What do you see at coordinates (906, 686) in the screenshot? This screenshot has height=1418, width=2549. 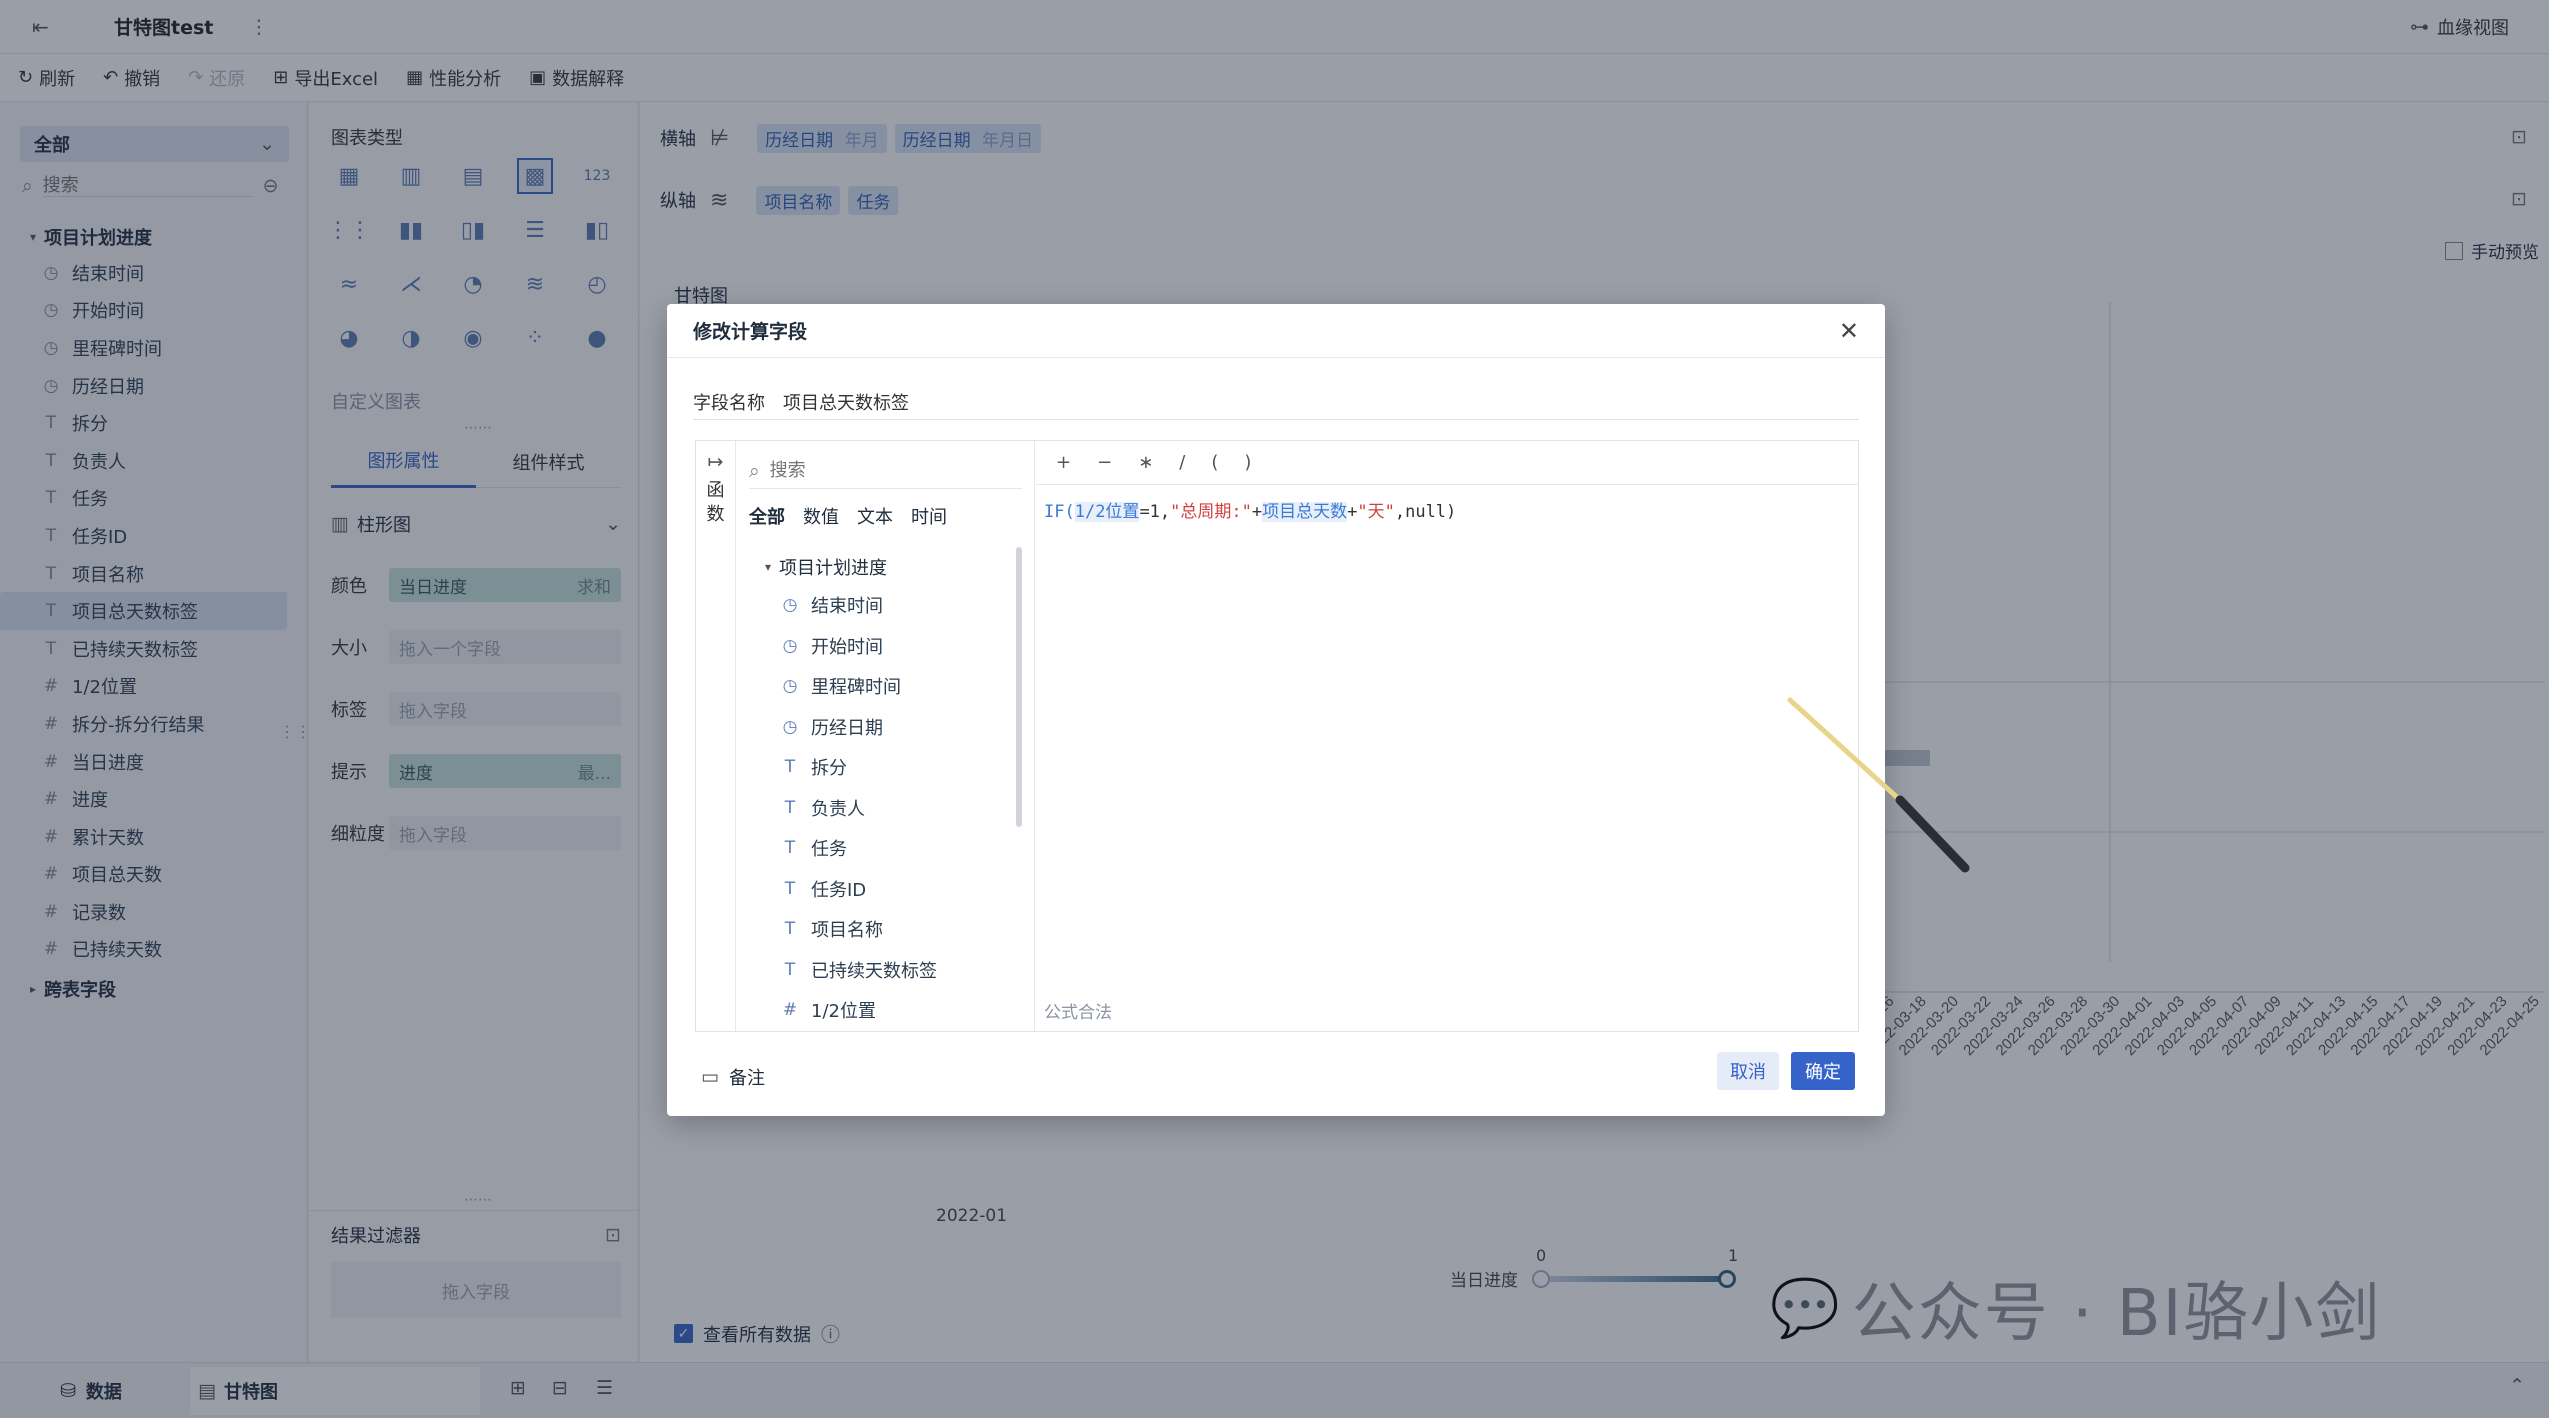 I see `tree-field-item: ◷ 里程碑时间` at bounding box center [906, 686].